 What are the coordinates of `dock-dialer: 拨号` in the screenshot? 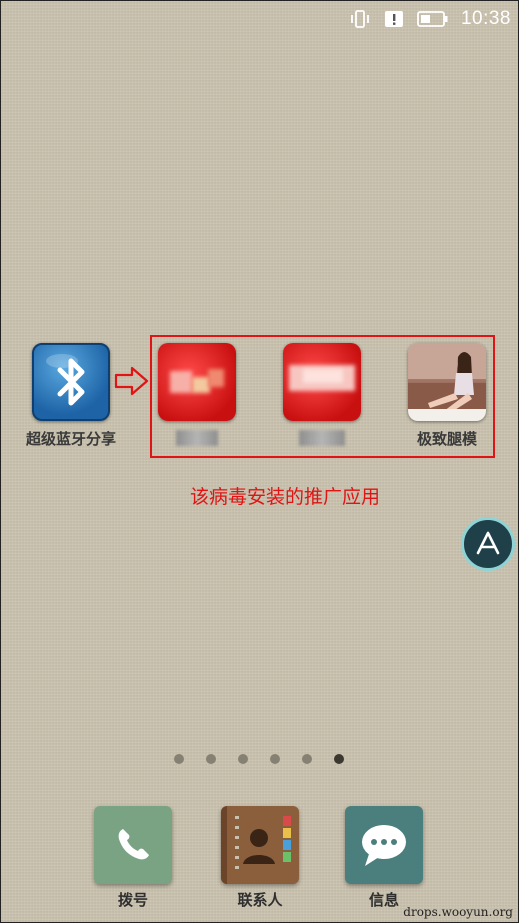 It's located at (133, 858).